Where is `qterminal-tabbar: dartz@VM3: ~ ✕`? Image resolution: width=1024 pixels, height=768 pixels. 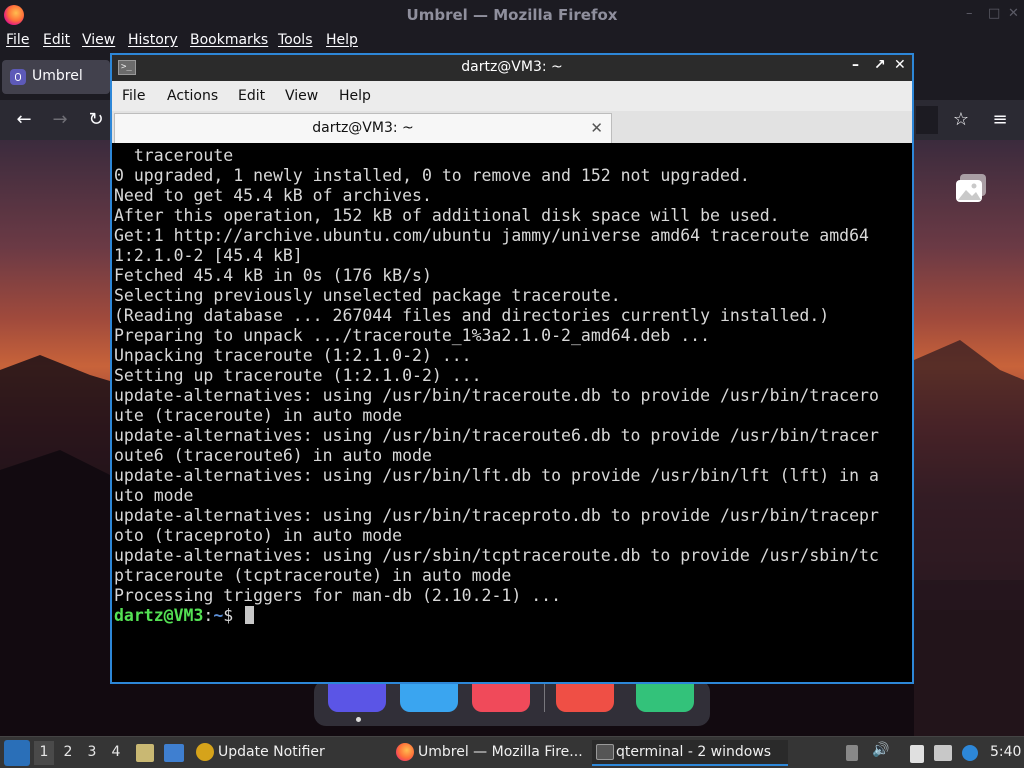 qterminal-tabbar: dartz@VM3: ~ ✕ is located at coordinates (512, 127).